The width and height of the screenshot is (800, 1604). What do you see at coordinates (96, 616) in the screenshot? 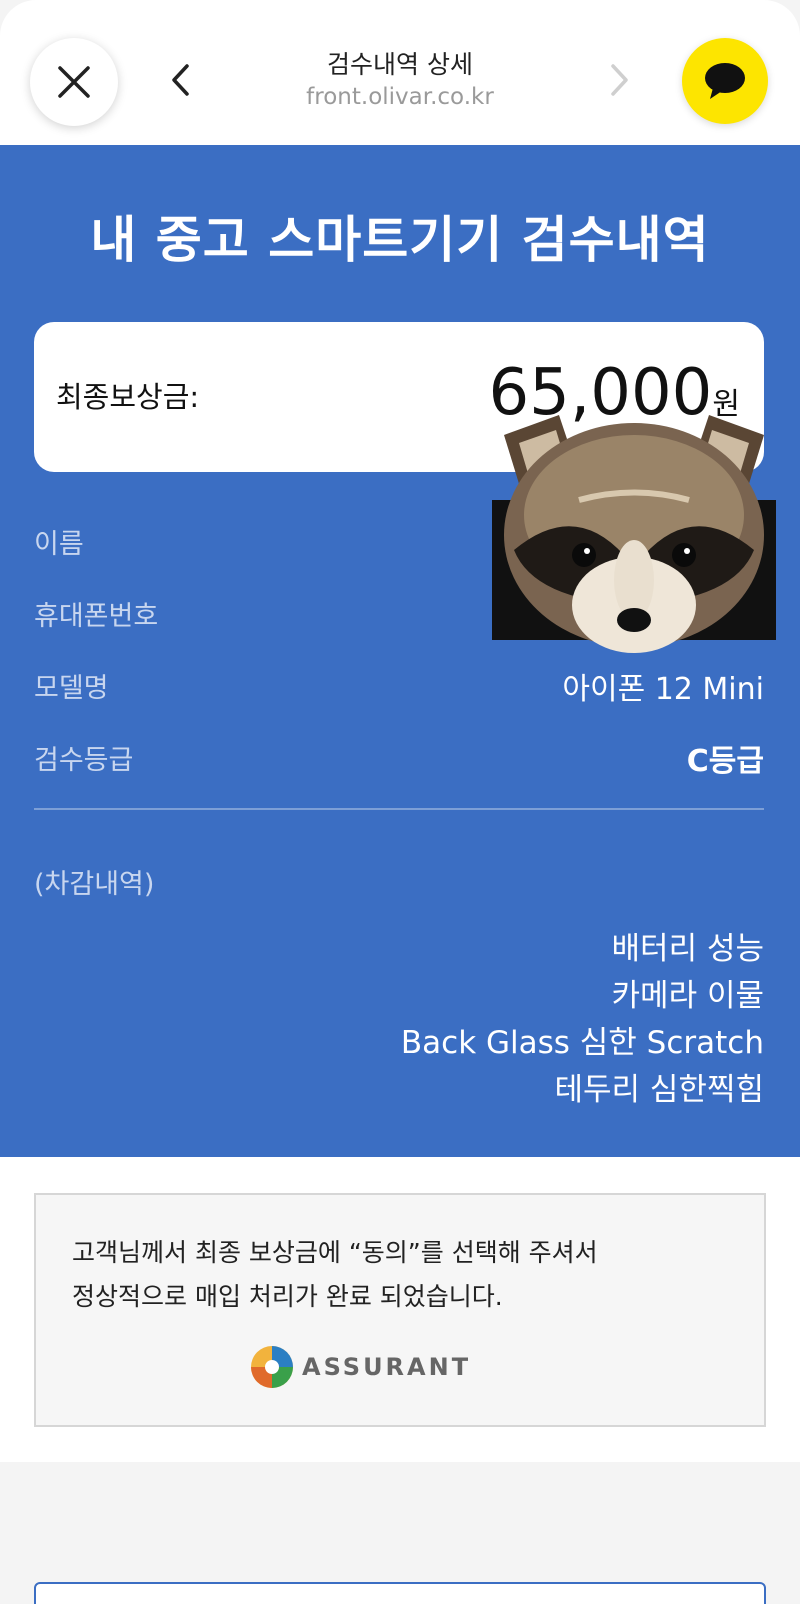
I see `info-label-phone: 휴대폰번호` at bounding box center [96, 616].